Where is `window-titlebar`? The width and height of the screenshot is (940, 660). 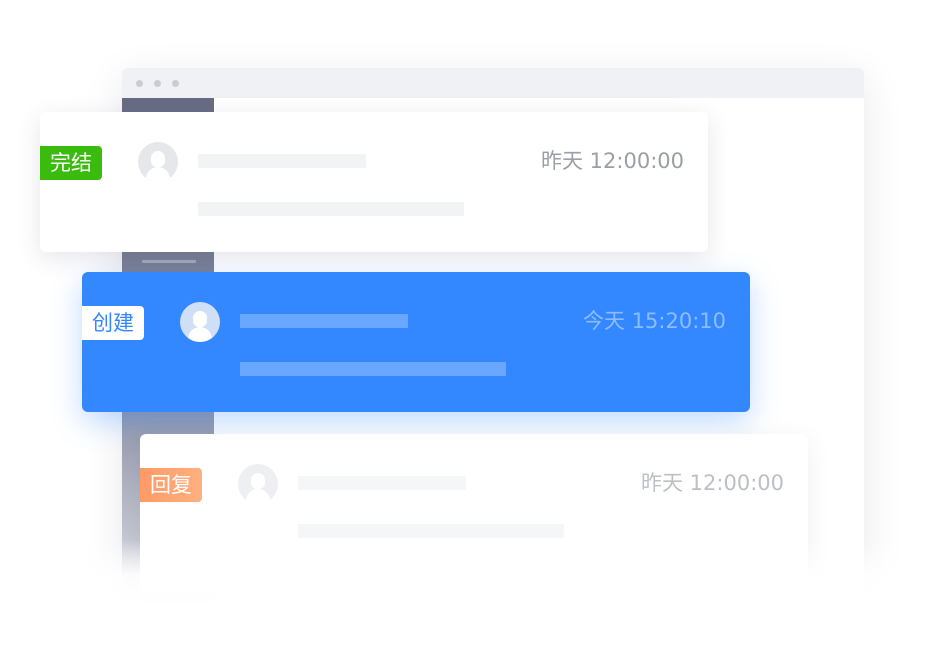 window-titlebar is located at coordinates (493, 83).